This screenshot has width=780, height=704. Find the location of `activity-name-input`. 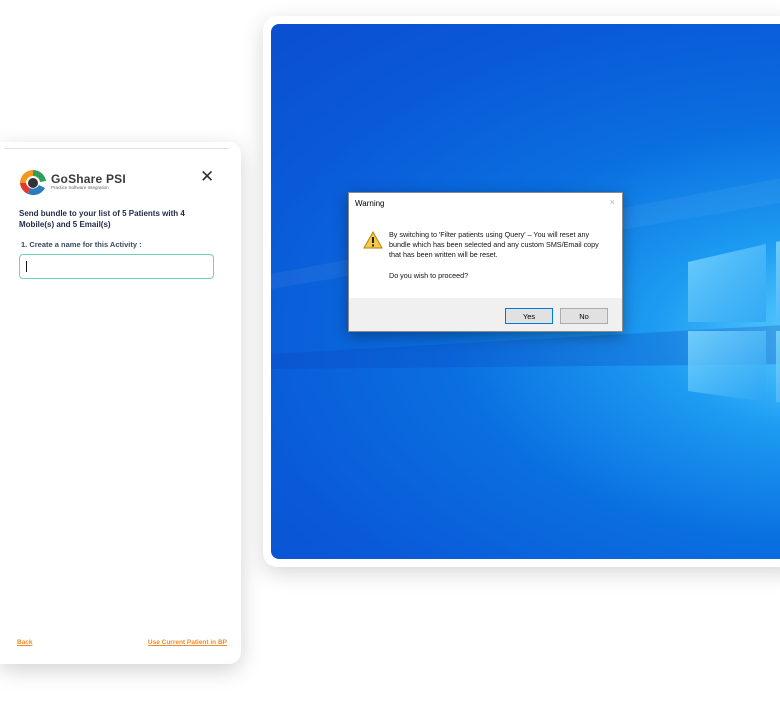

activity-name-input is located at coordinates (116, 266).